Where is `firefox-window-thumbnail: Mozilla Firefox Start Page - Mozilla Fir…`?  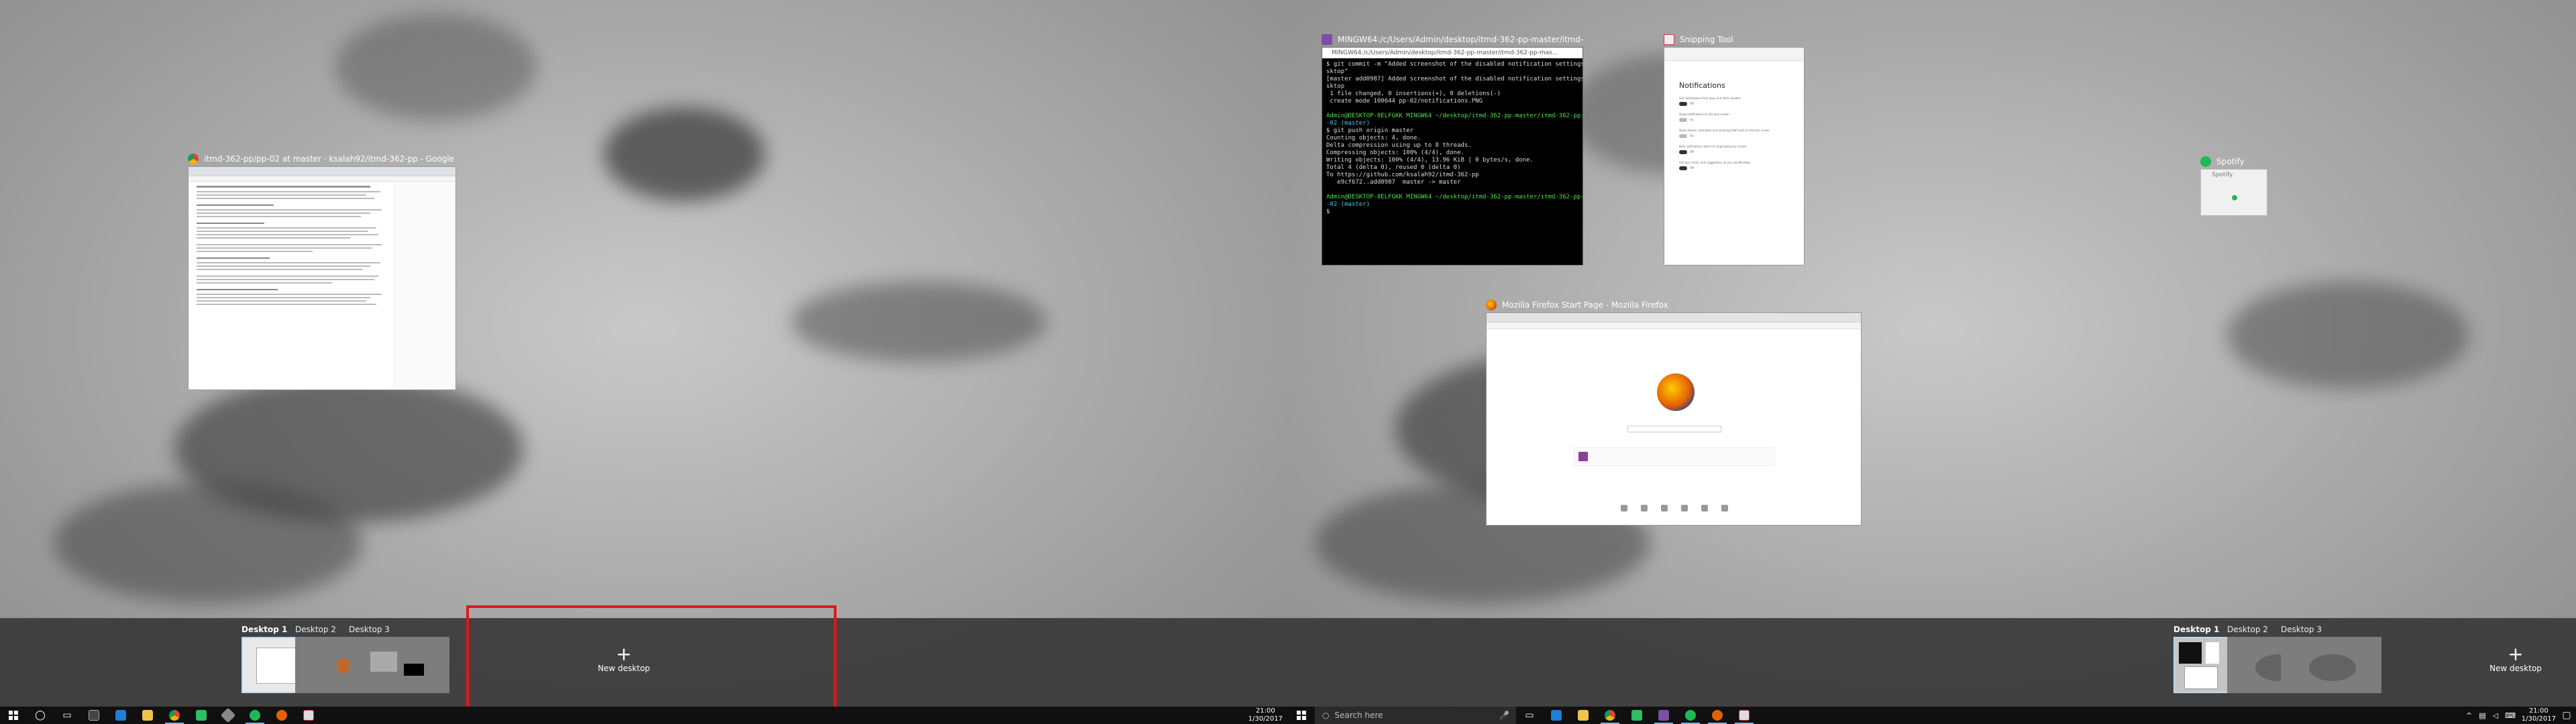
firefox-window-thumbnail: Mozilla Firefox Start Page - Mozilla Fir… is located at coordinates (1674, 412).